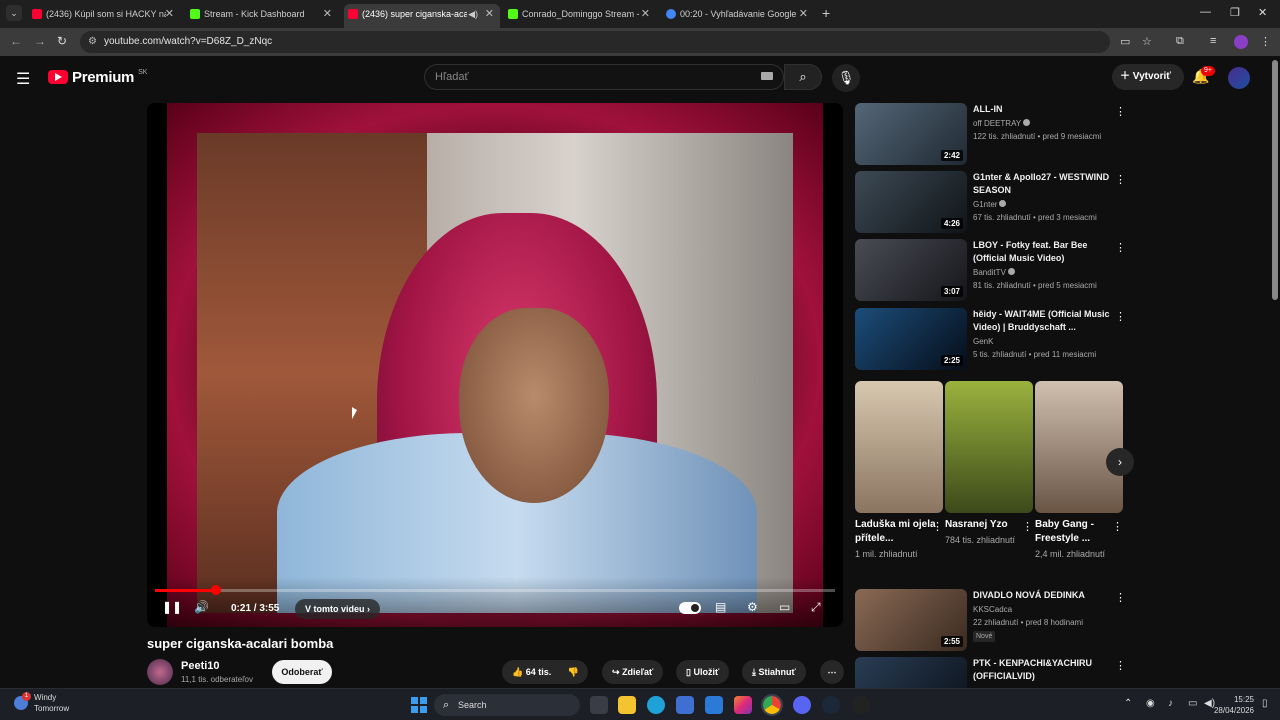  What do you see at coordinates (911, 134) in the screenshot?
I see `video-thumbnail: 2:42` at bounding box center [911, 134].